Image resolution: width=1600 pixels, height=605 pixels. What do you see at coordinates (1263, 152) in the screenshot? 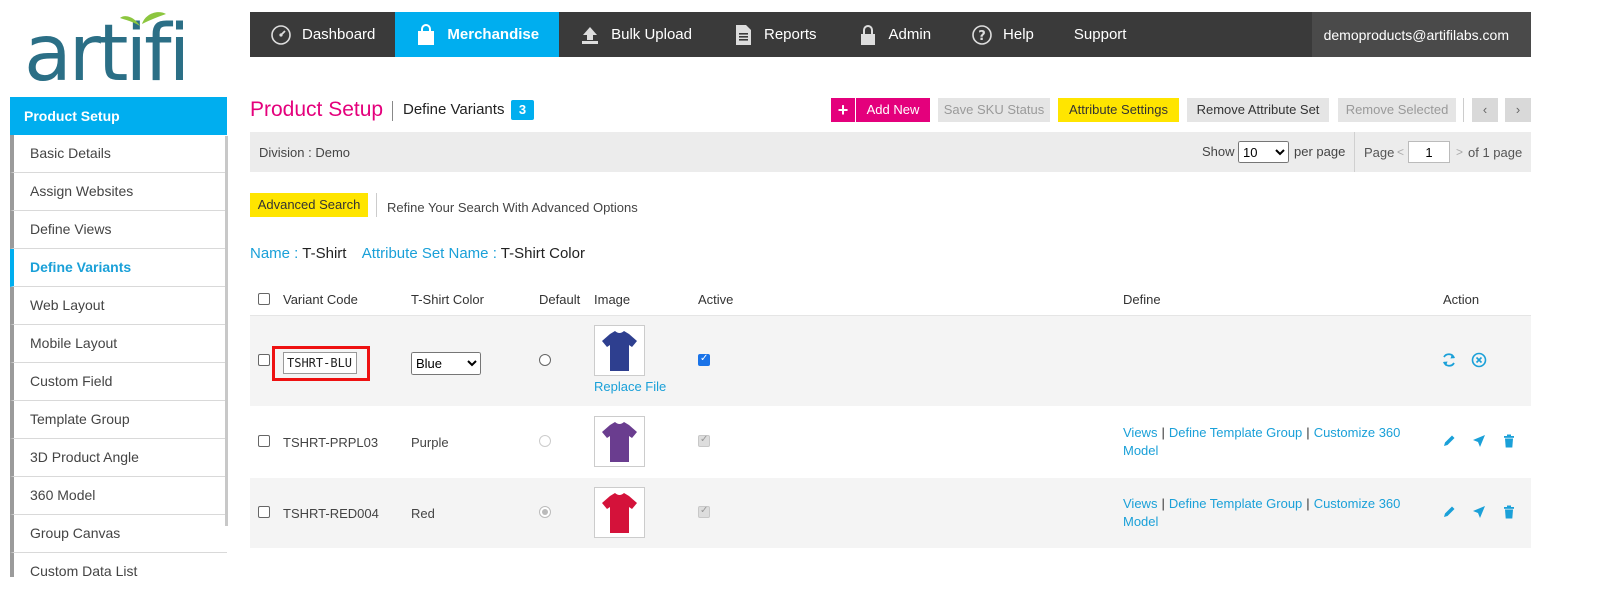
I see `per-page-select: 10` at bounding box center [1263, 152].